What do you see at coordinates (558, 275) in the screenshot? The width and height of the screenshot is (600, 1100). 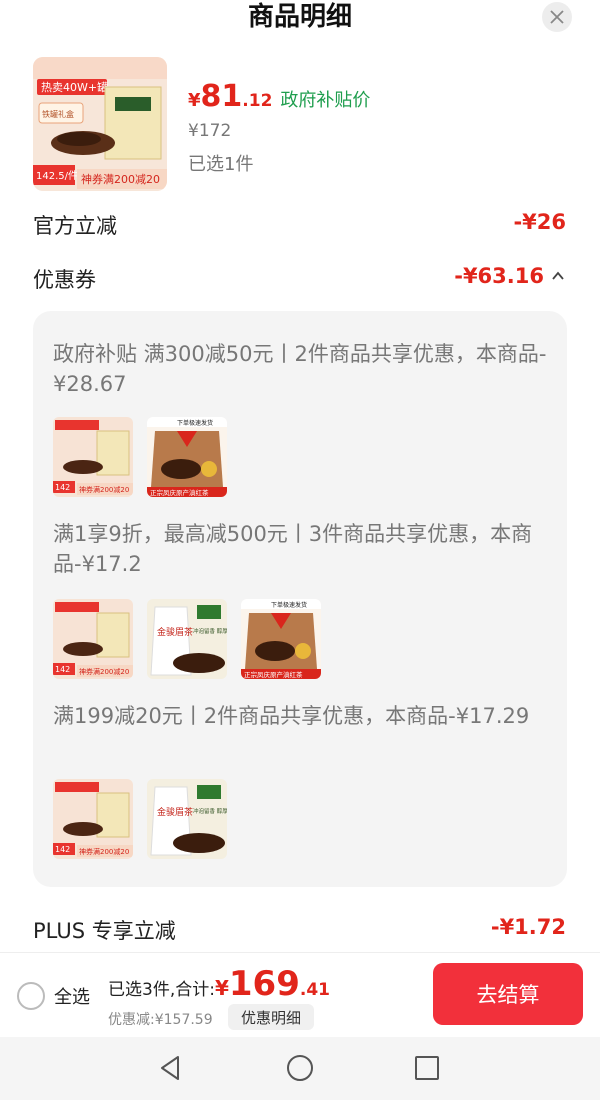 I see `chevron-up-icon` at bounding box center [558, 275].